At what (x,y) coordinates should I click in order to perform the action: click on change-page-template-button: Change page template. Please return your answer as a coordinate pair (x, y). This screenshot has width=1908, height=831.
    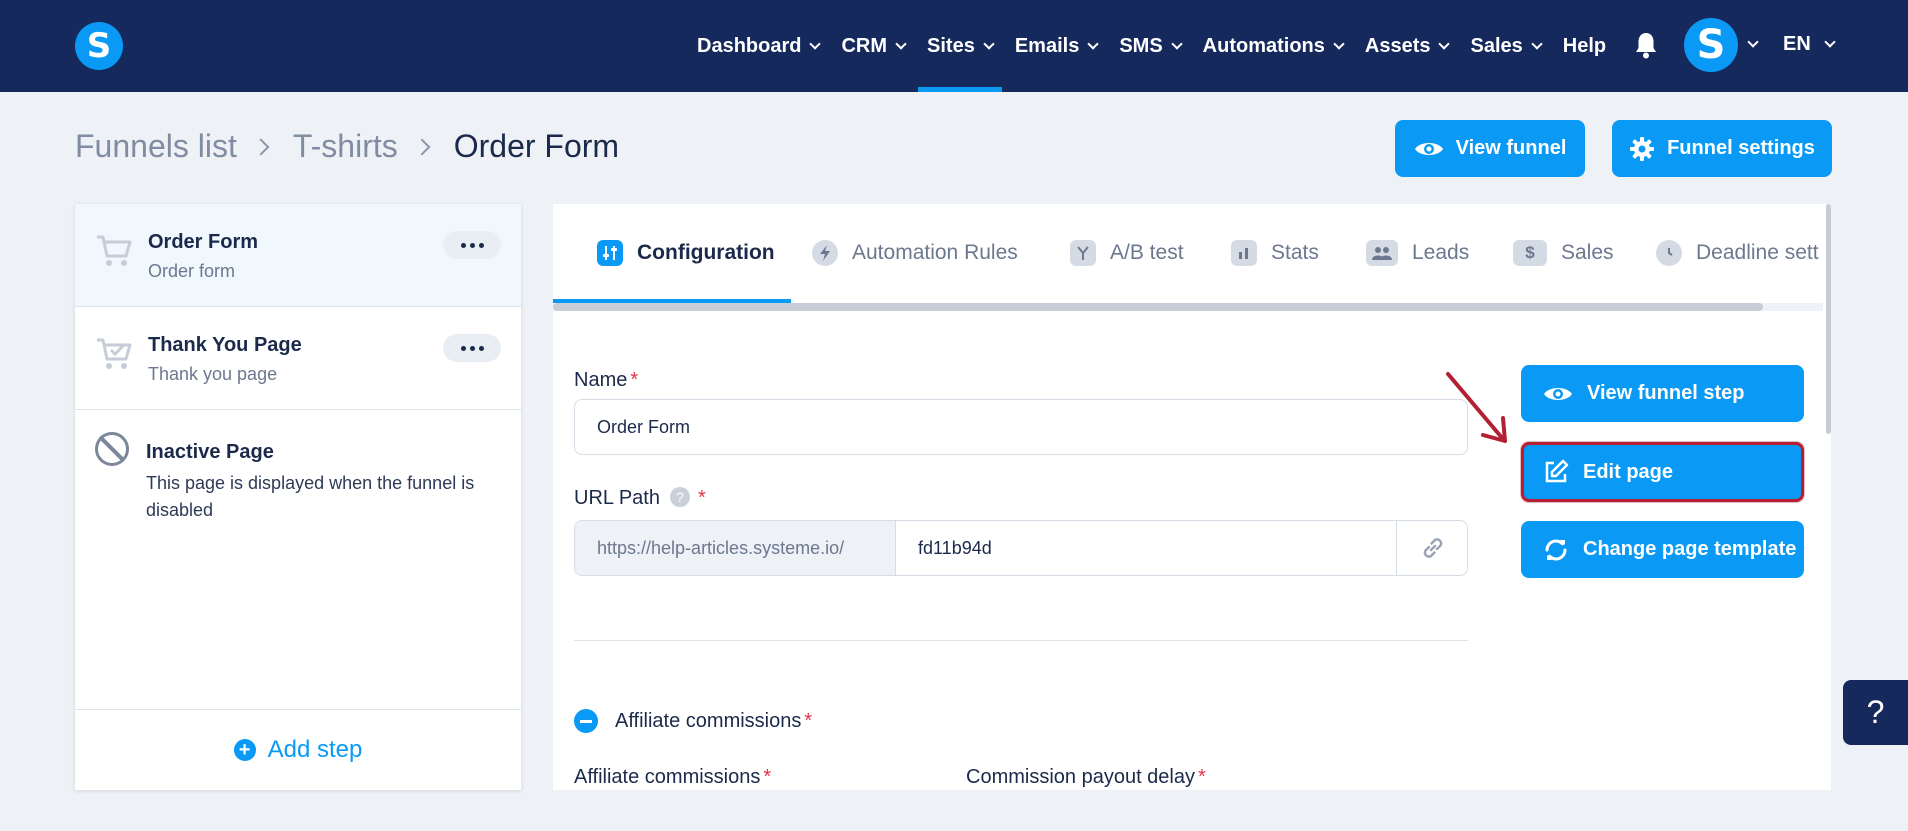
    Looking at the image, I should click on (1662, 549).